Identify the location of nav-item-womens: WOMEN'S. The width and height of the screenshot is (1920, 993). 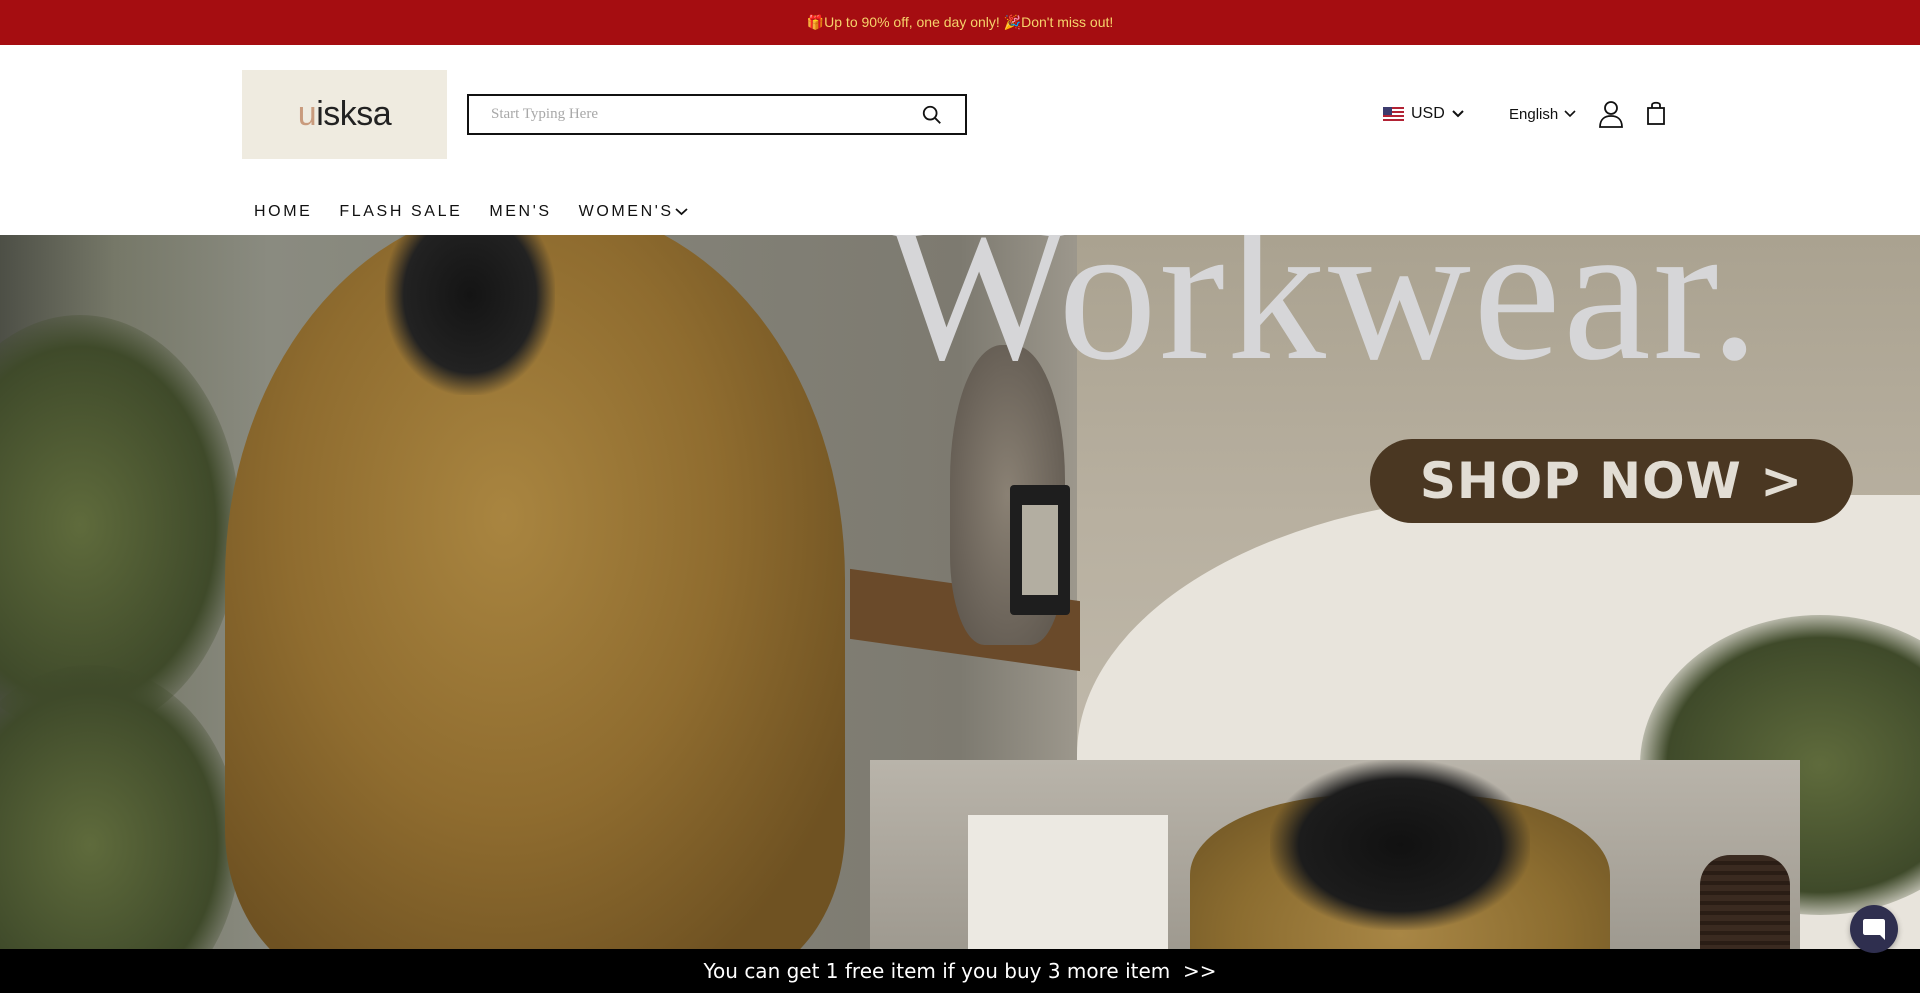
(633, 212).